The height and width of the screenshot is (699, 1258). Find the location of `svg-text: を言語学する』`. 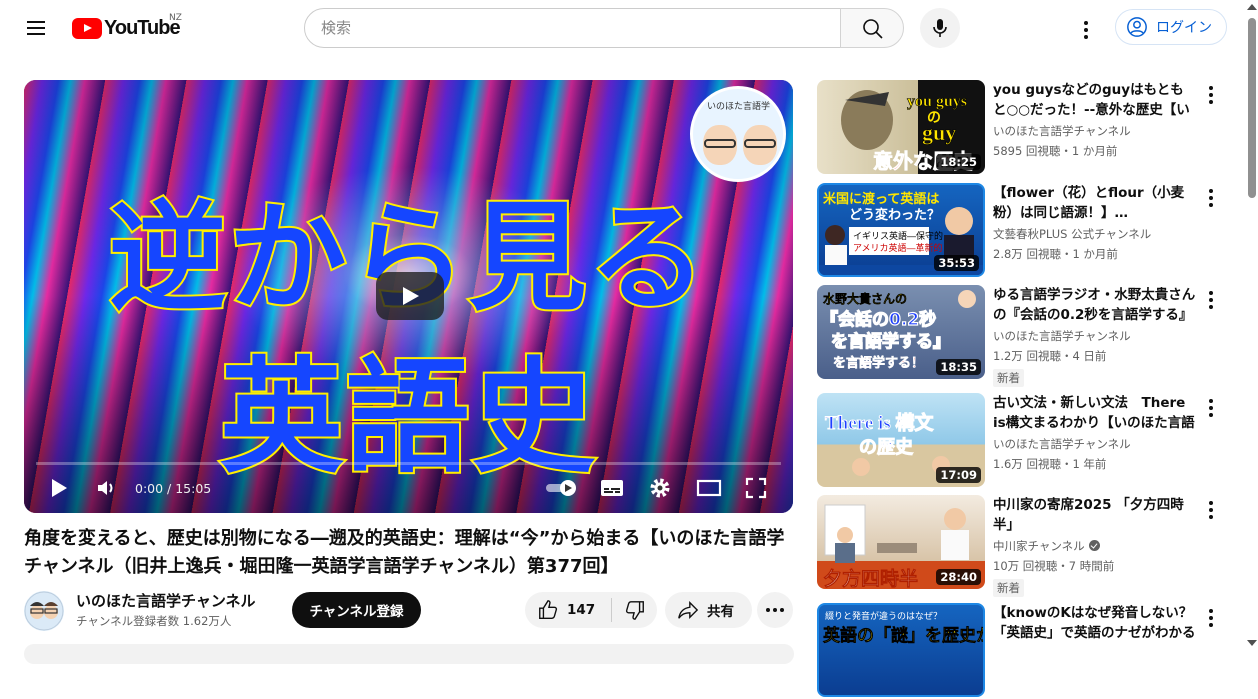

svg-text: を言語学する』 is located at coordinates (890, 341).